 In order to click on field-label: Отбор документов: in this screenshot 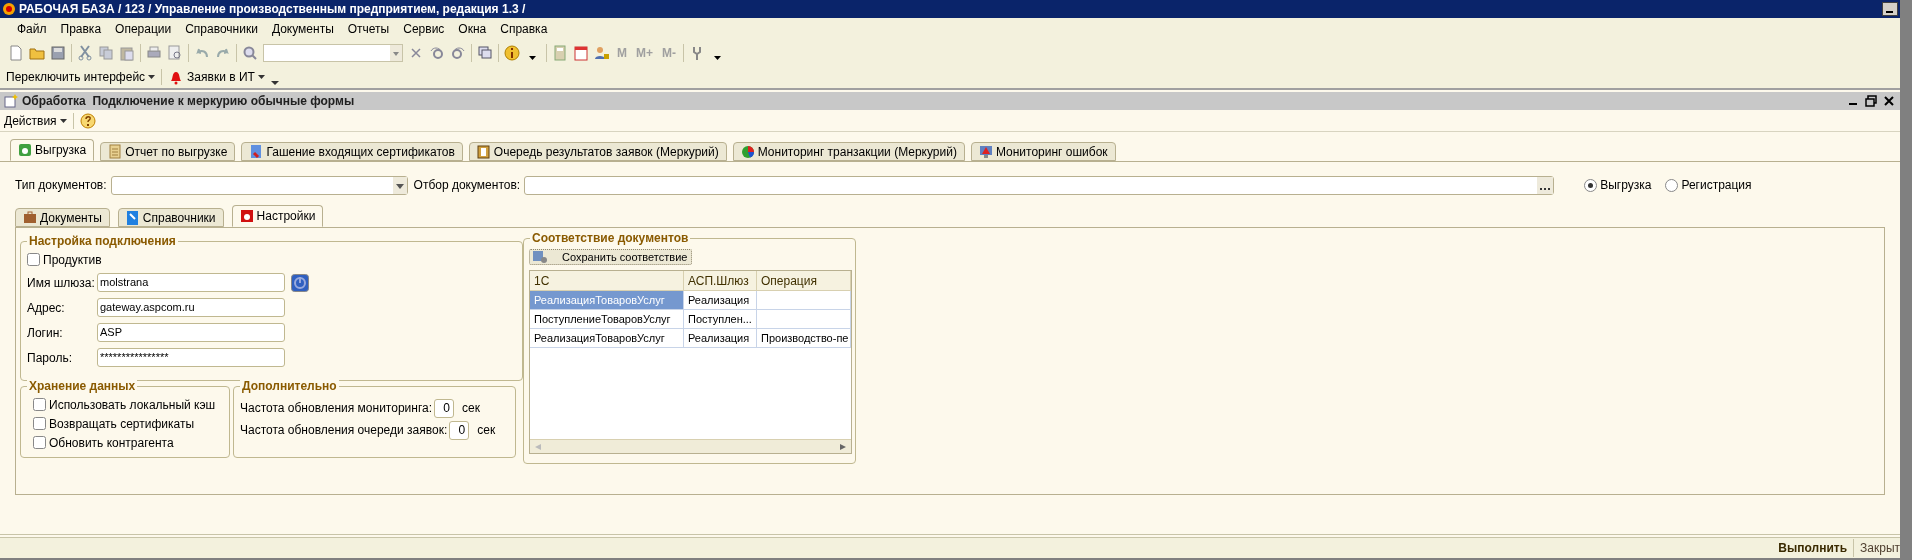, I will do `click(467, 185)`.